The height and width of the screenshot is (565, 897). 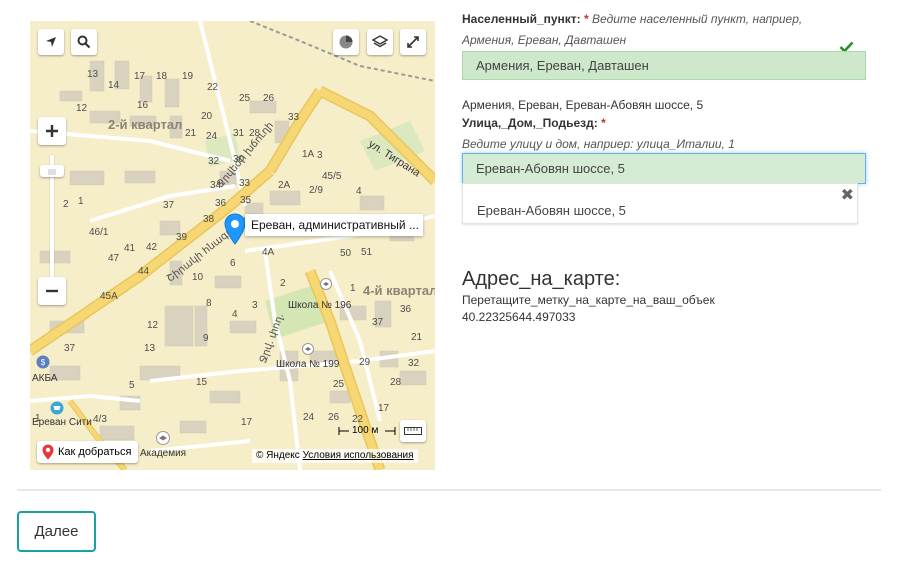 What do you see at coordinates (145, 124) in the screenshot?
I see `map-district-label: 2-й квартал` at bounding box center [145, 124].